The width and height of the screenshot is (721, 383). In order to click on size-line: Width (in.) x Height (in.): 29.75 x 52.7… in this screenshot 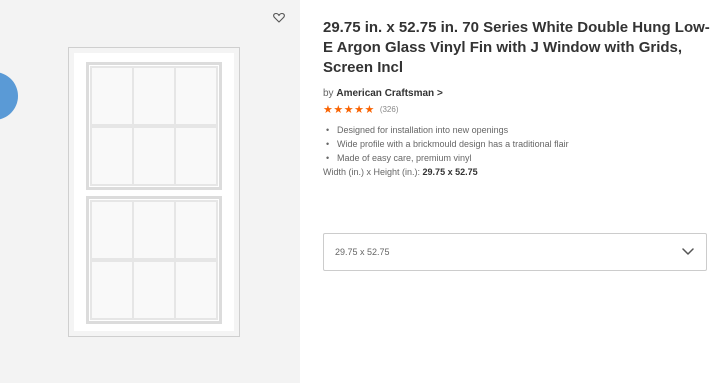, I will do `click(519, 172)`.